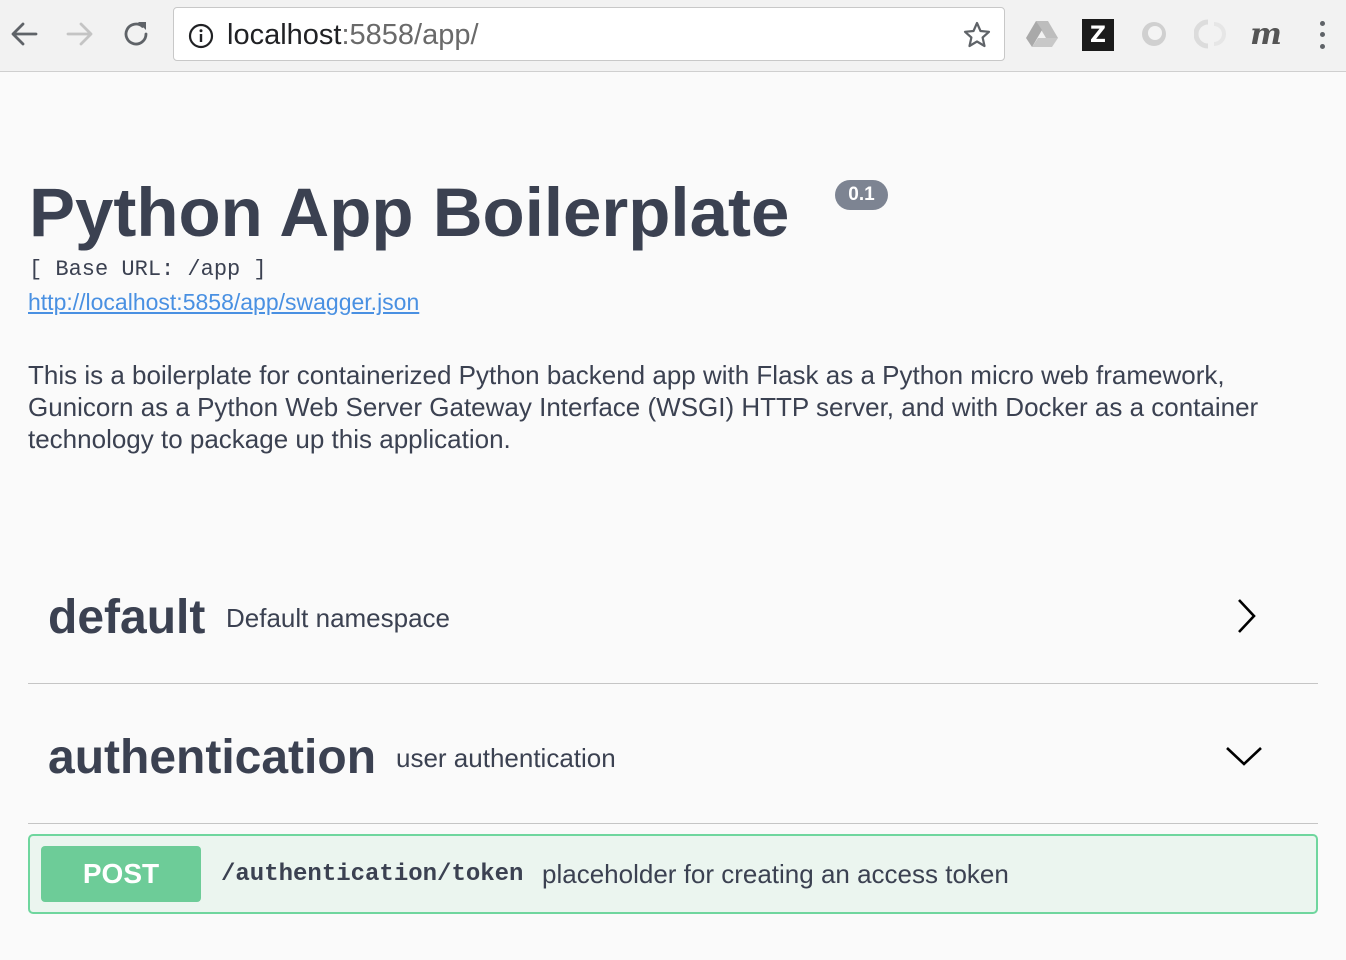 This screenshot has width=1346, height=960. I want to click on chevron-down-icon, so click(1244, 756).